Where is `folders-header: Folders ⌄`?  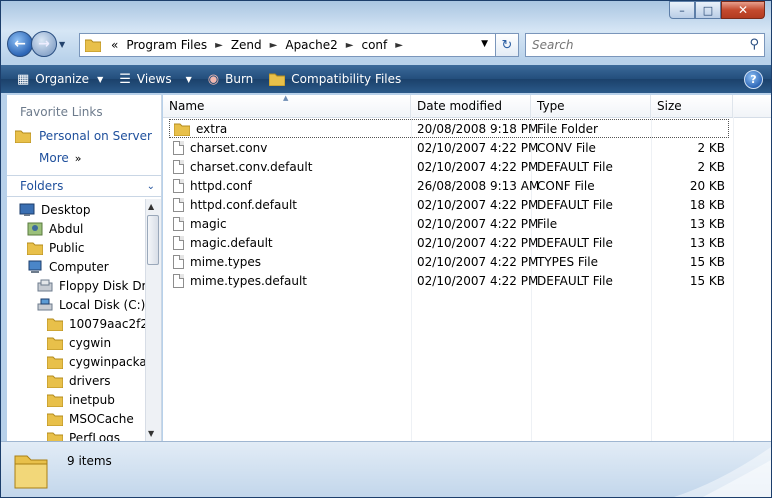 folders-header: Folders ⌄ is located at coordinates (84, 186).